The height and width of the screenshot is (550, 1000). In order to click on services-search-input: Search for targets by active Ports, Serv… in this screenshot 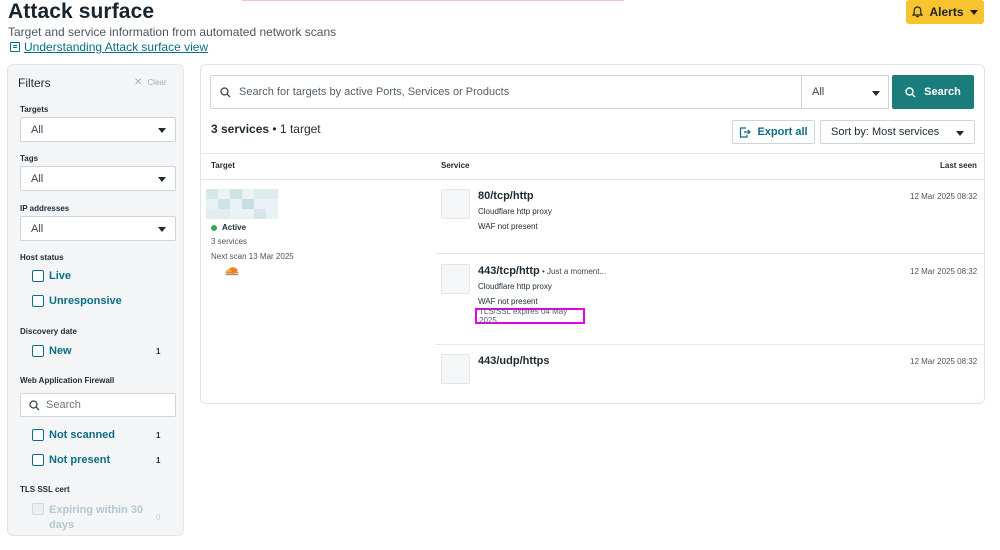, I will do `click(506, 92)`.